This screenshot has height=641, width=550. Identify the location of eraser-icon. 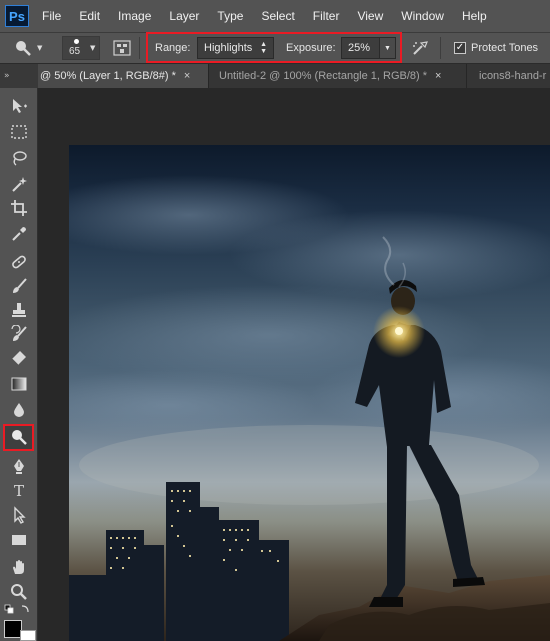
(18, 358).